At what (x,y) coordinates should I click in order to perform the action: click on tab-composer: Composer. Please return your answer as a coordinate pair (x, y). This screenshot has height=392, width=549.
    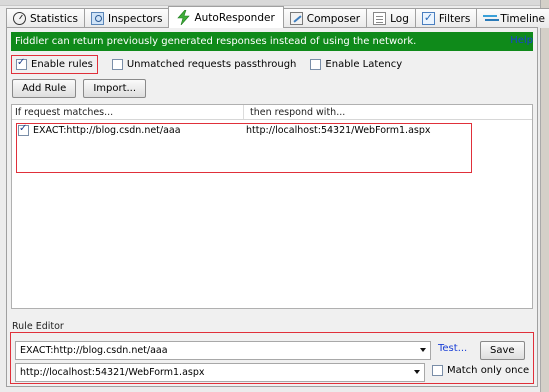
    Looking at the image, I should click on (325, 18).